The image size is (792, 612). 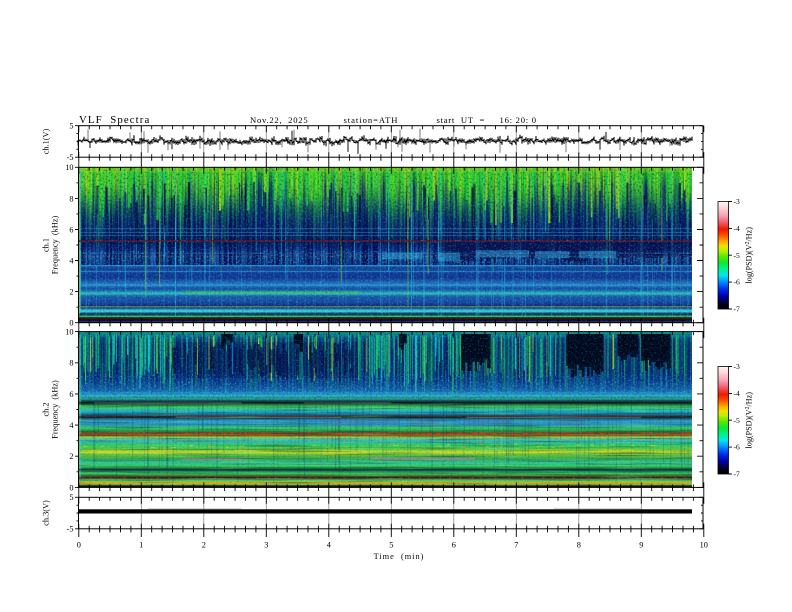 I want to click on svg-text: 1, so click(x=141, y=545).